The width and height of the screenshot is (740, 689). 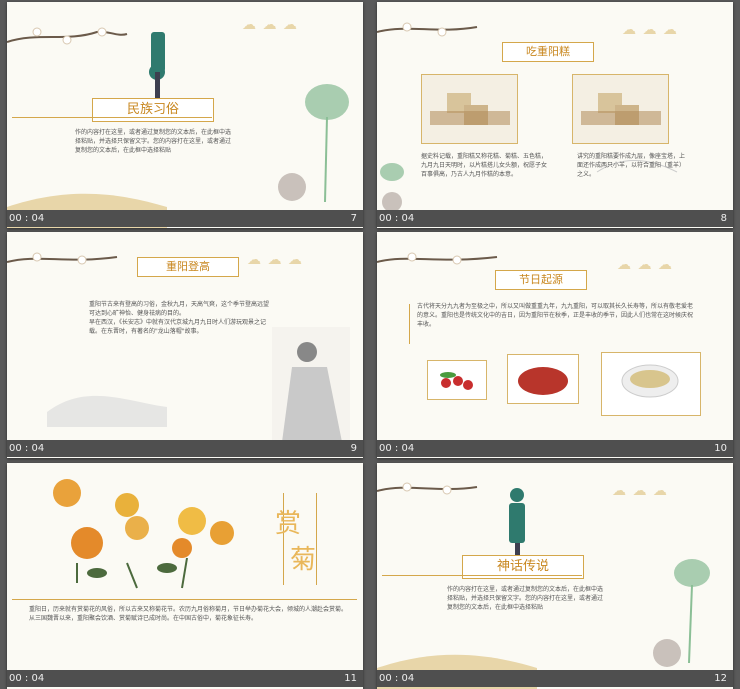 I want to click on slide-title: 民族习俗, so click(x=153, y=110).